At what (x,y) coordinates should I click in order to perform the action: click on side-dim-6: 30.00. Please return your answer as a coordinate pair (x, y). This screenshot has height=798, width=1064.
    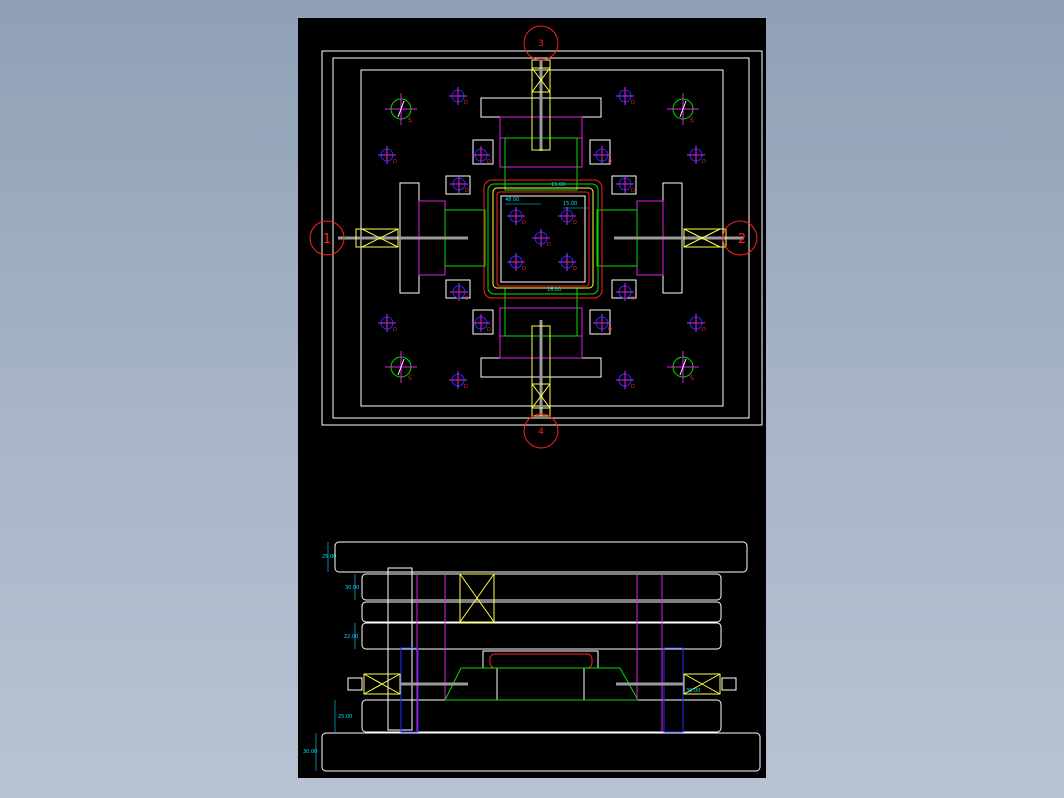
    Looking at the image, I should click on (693, 691).